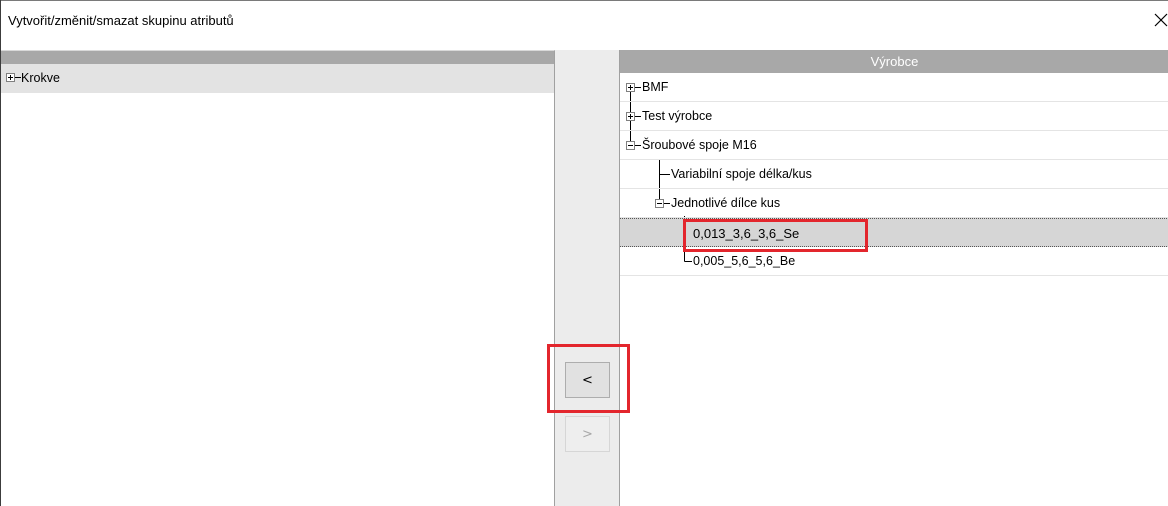  Describe the element at coordinates (894, 174) in the screenshot. I see `tree-item-variabilni-spoje: Variabilní spoje délka/kus` at that location.